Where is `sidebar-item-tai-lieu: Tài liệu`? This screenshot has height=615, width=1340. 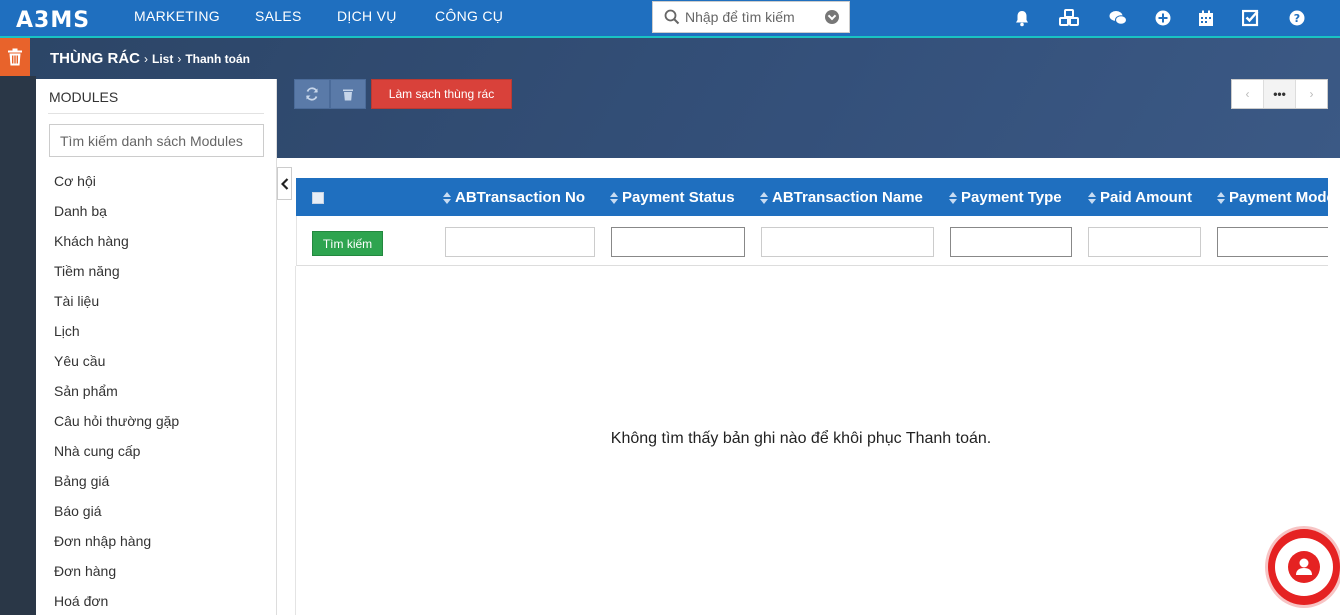 sidebar-item-tai-lieu: Tài liệu is located at coordinates (116, 308).